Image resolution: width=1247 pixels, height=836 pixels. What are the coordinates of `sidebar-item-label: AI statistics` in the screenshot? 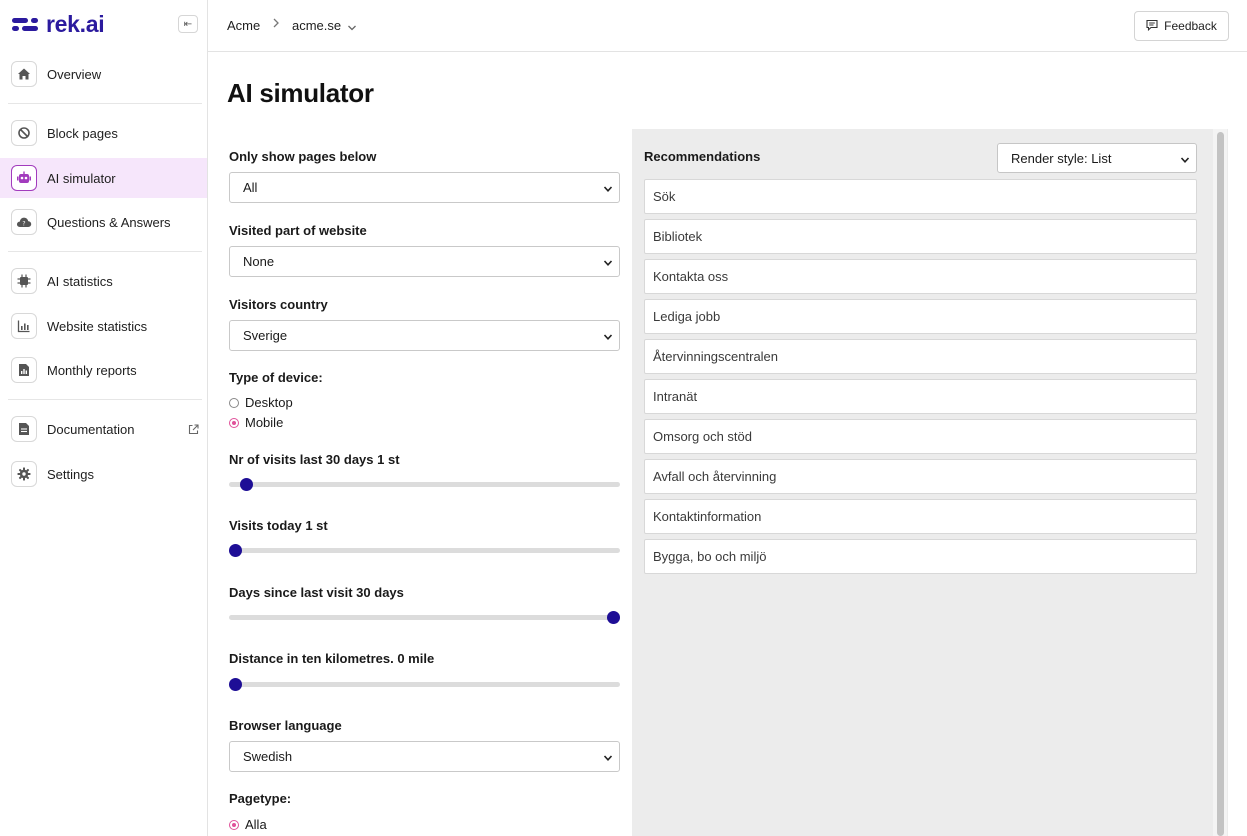 It's located at (80, 281).